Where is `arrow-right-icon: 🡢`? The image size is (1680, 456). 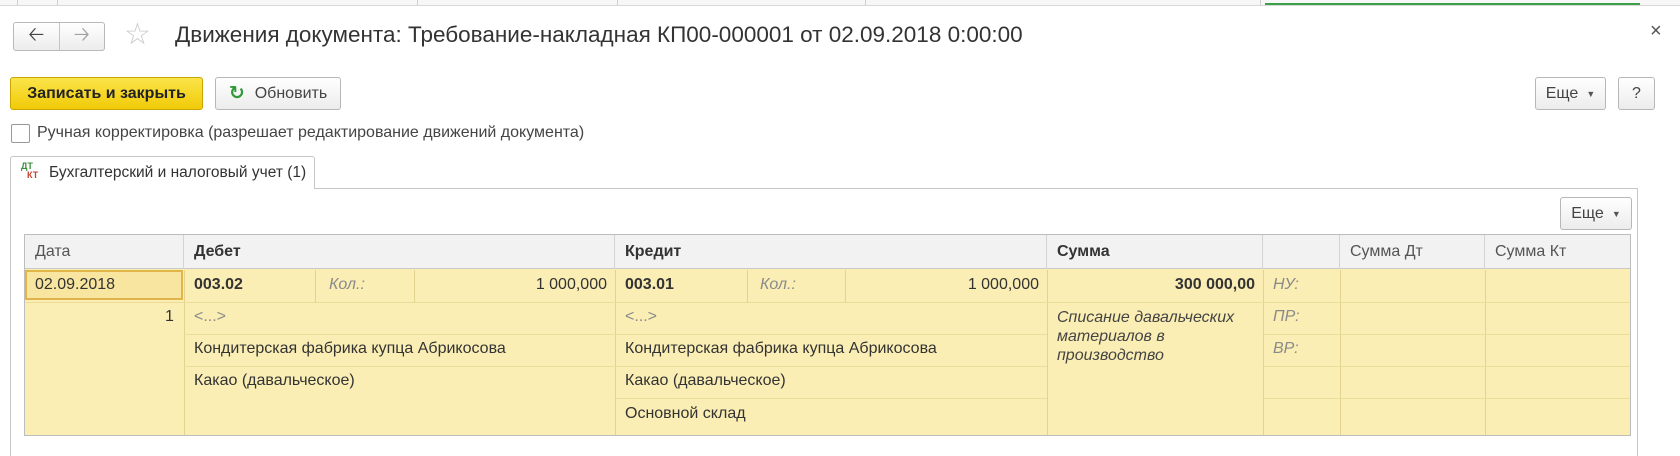
arrow-right-icon: 🡢 is located at coordinates (81, 34).